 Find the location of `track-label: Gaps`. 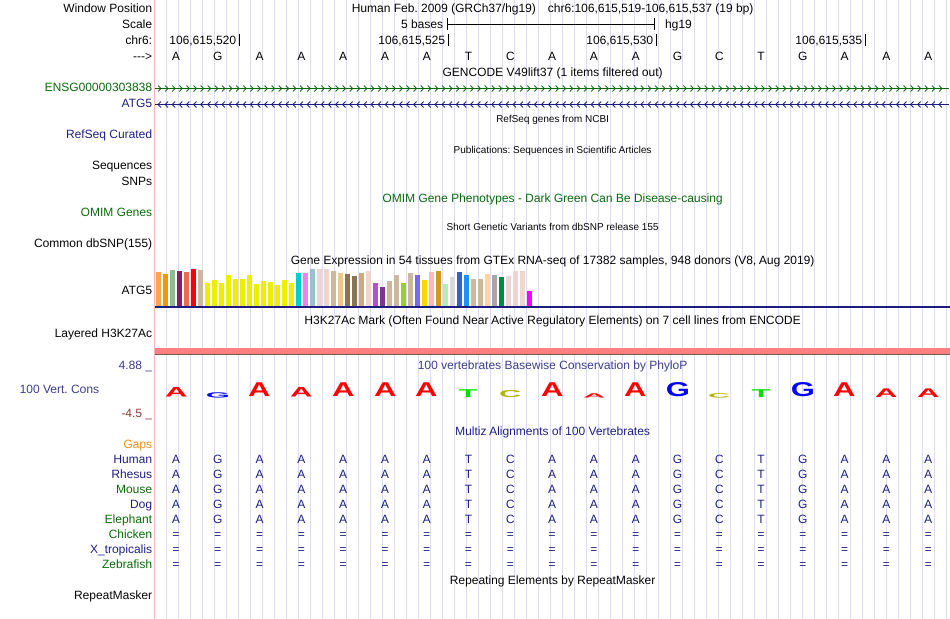

track-label: Gaps is located at coordinates (137, 444).